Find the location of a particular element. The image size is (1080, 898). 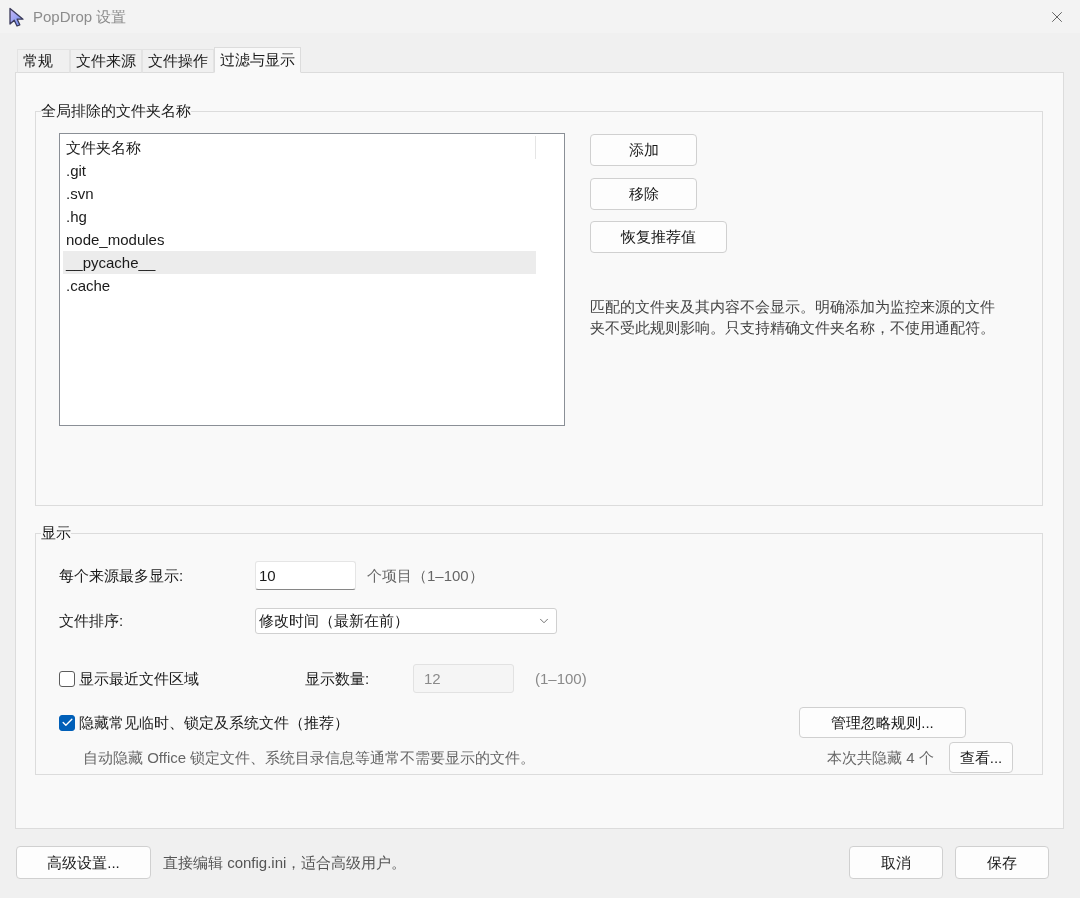

hidden-count-text: 本次共隐藏 4 个 is located at coordinates (881, 757).